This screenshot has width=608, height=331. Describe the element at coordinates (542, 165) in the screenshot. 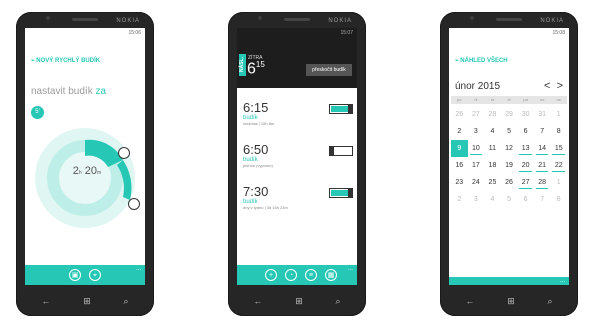

I see `calendar-day: 21` at that location.